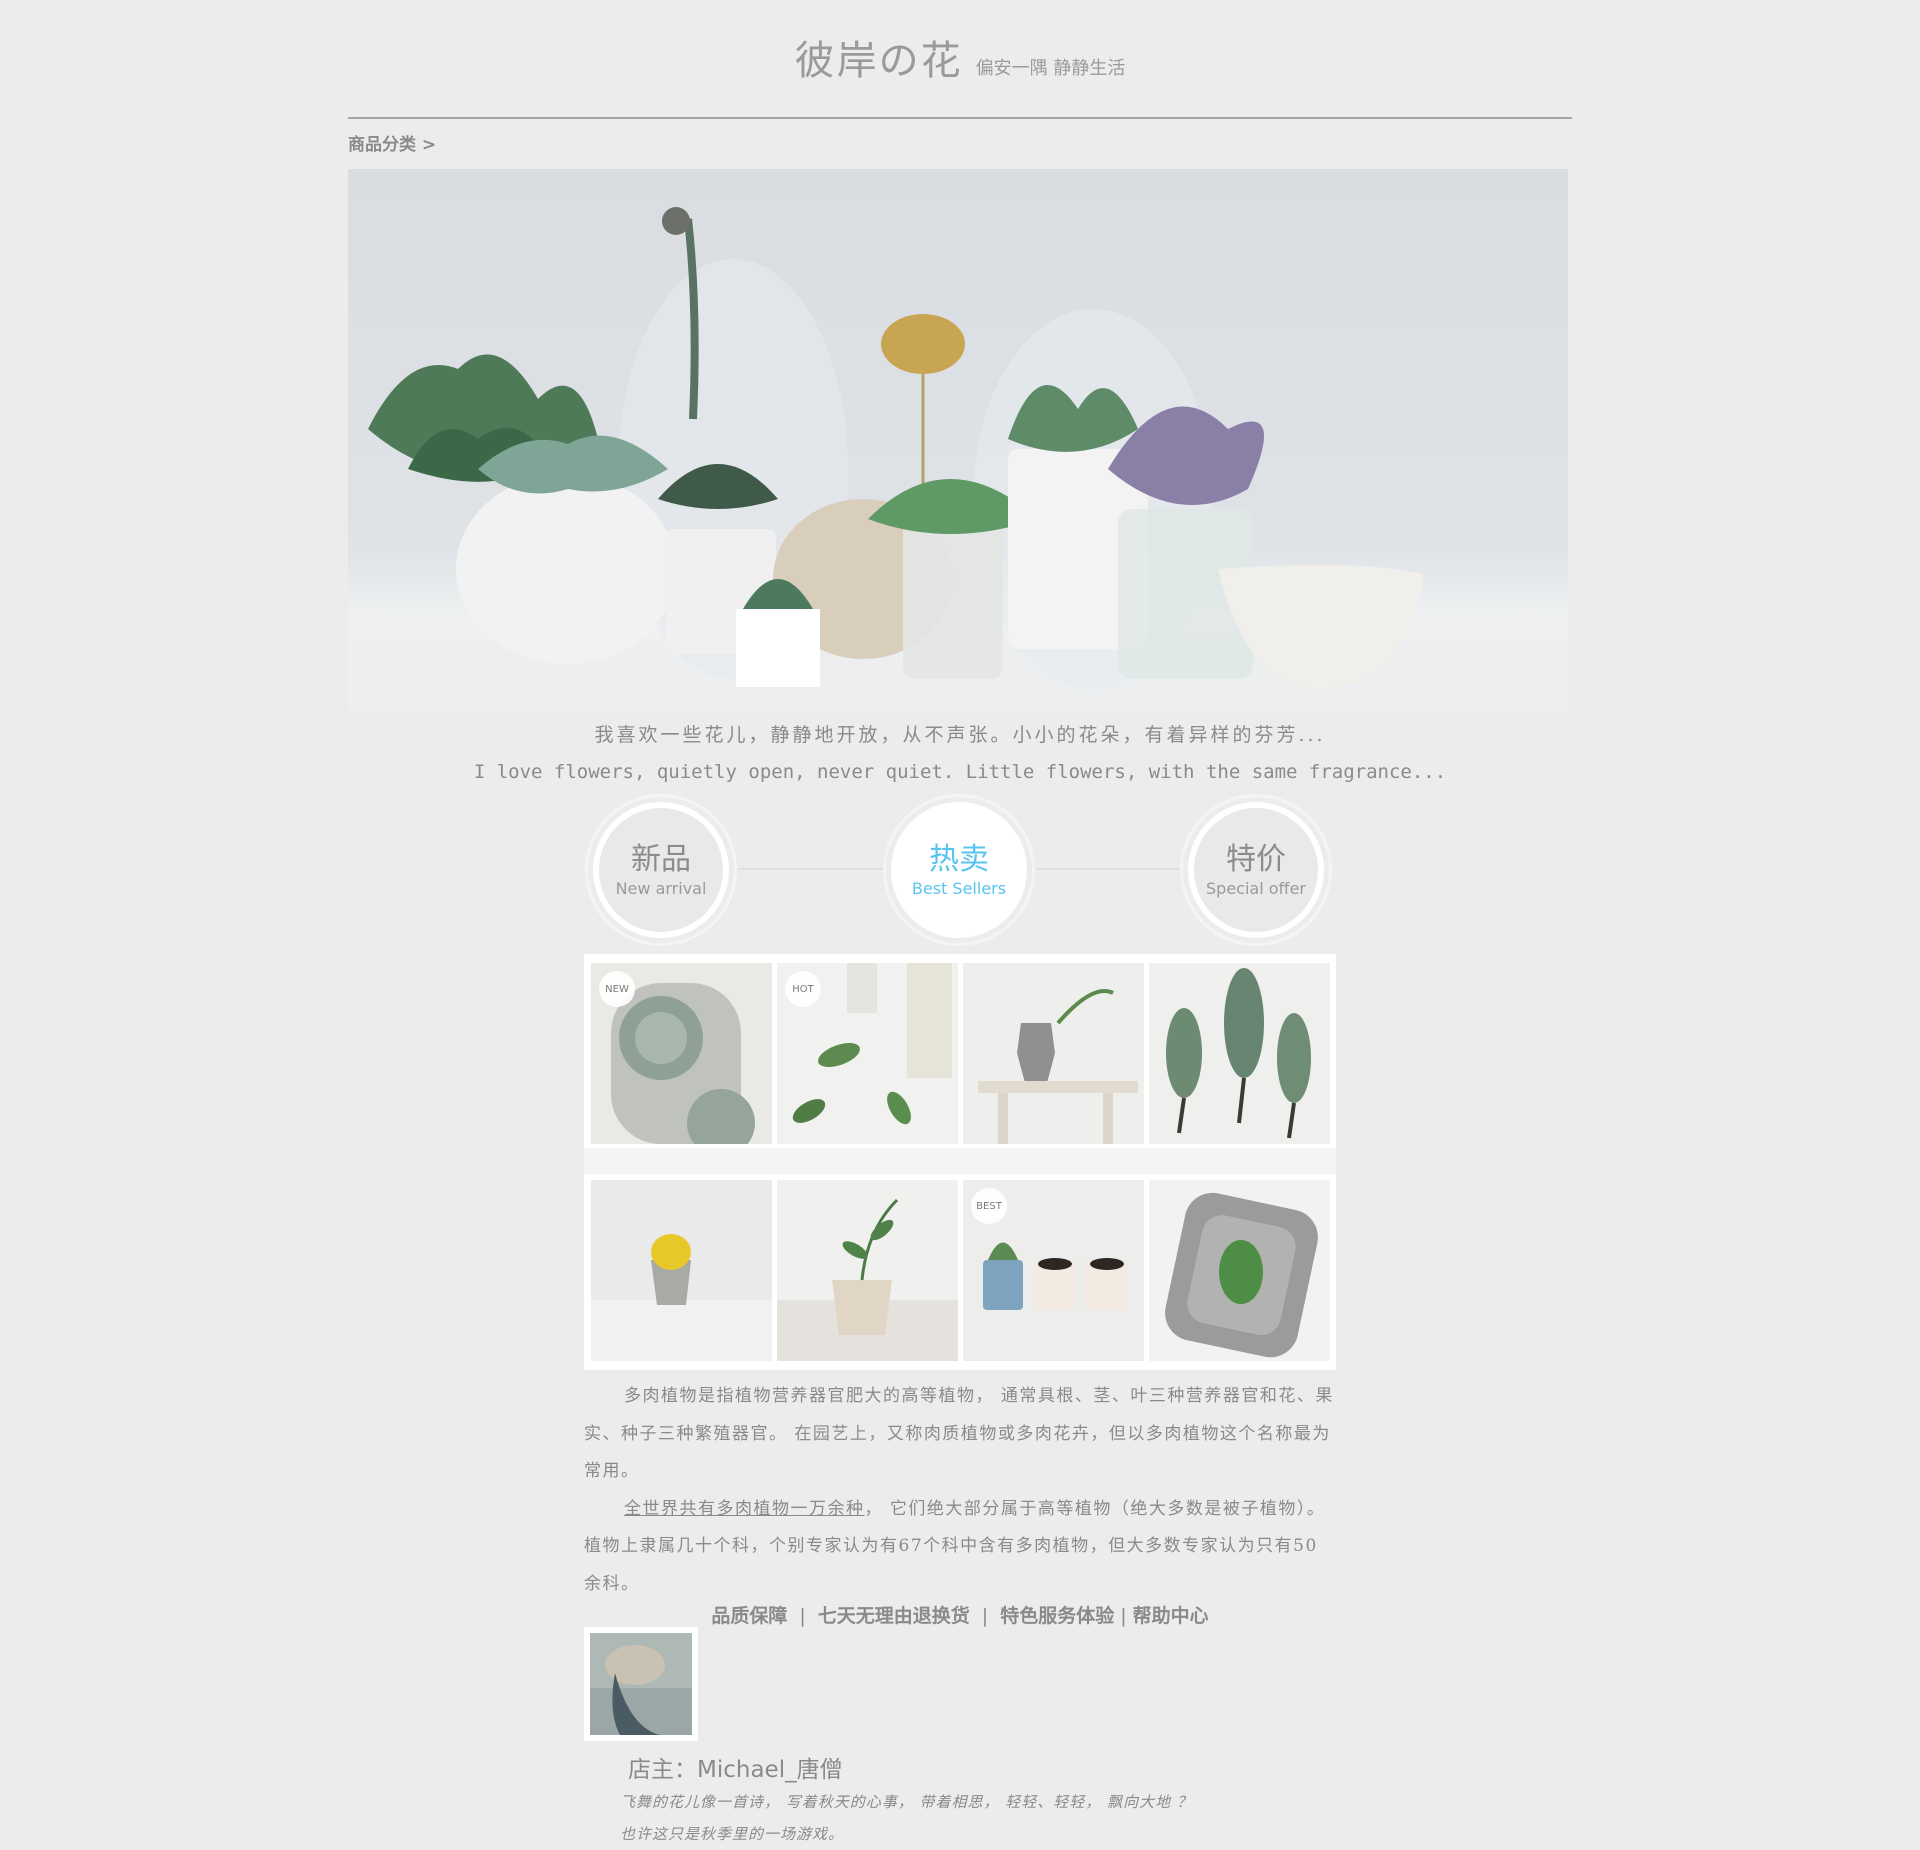 The image size is (1920, 1850). Describe the element at coordinates (959, 888) in the screenshot. I see `category-label-en: Best Sellers` at that location.